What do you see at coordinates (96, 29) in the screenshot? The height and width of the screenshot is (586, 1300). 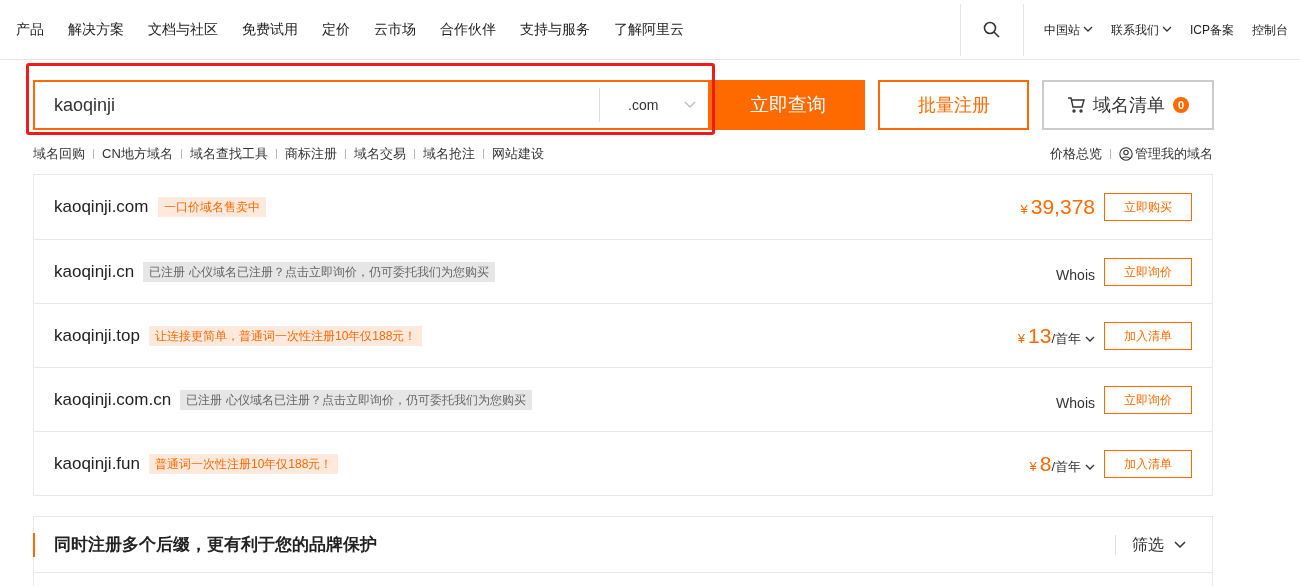 I see `nav-link: 解决方案` at bounding box center [96, 29].